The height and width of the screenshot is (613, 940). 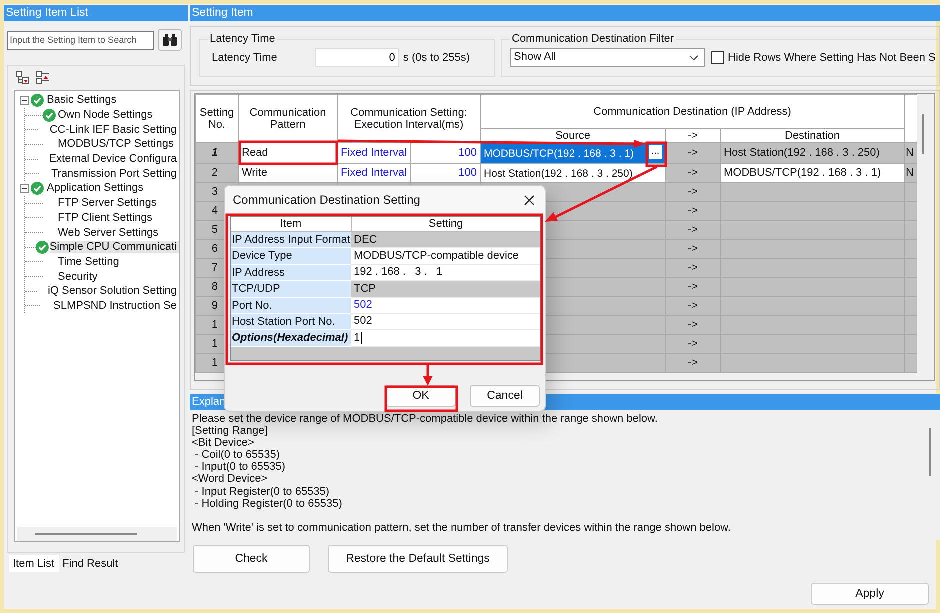 I want to click on explanation-line: <Bit Device>, so click(x=224, y=443).